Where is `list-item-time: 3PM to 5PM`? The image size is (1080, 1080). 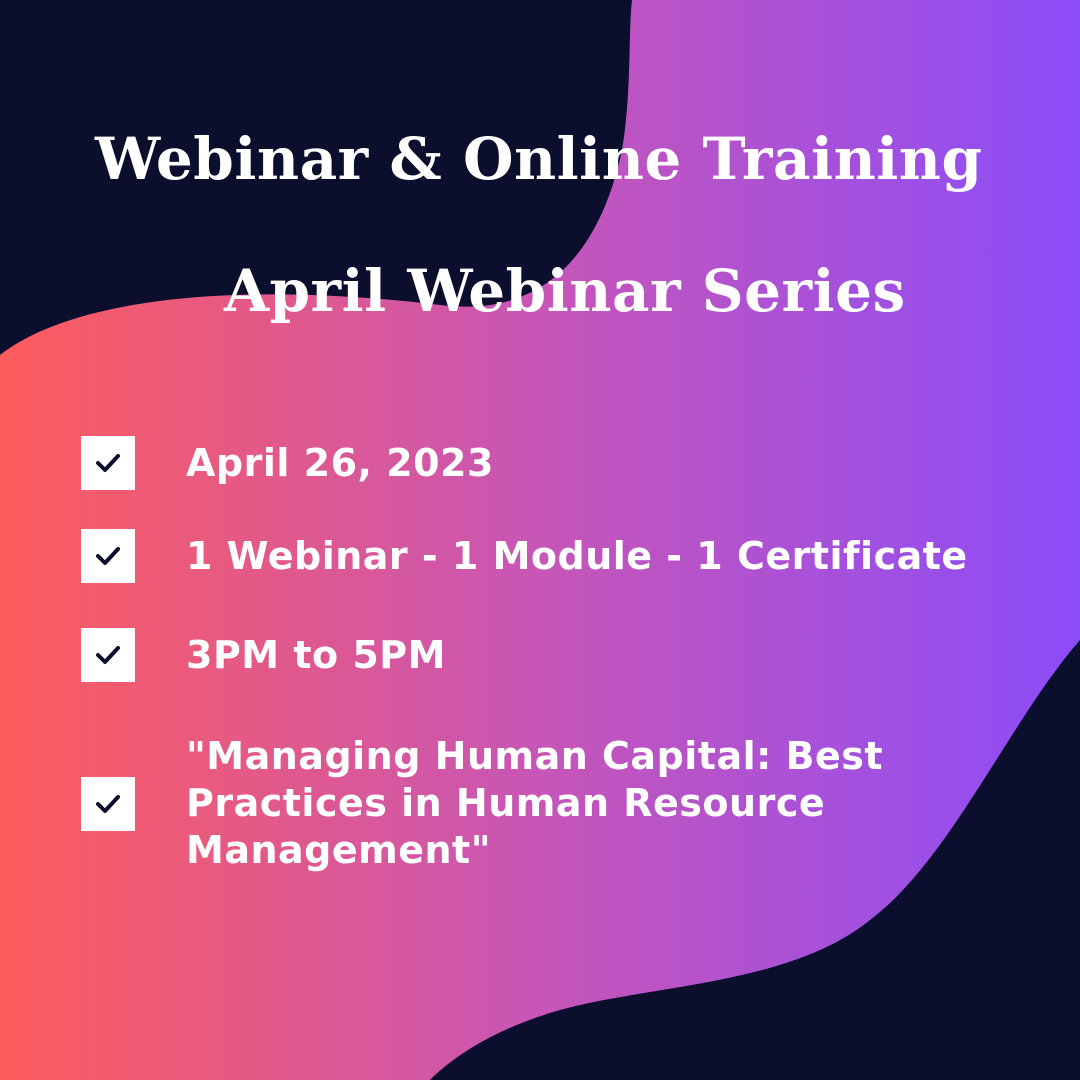
list-item-time: 3PM to 5PM is located at coordinates (263, 655).